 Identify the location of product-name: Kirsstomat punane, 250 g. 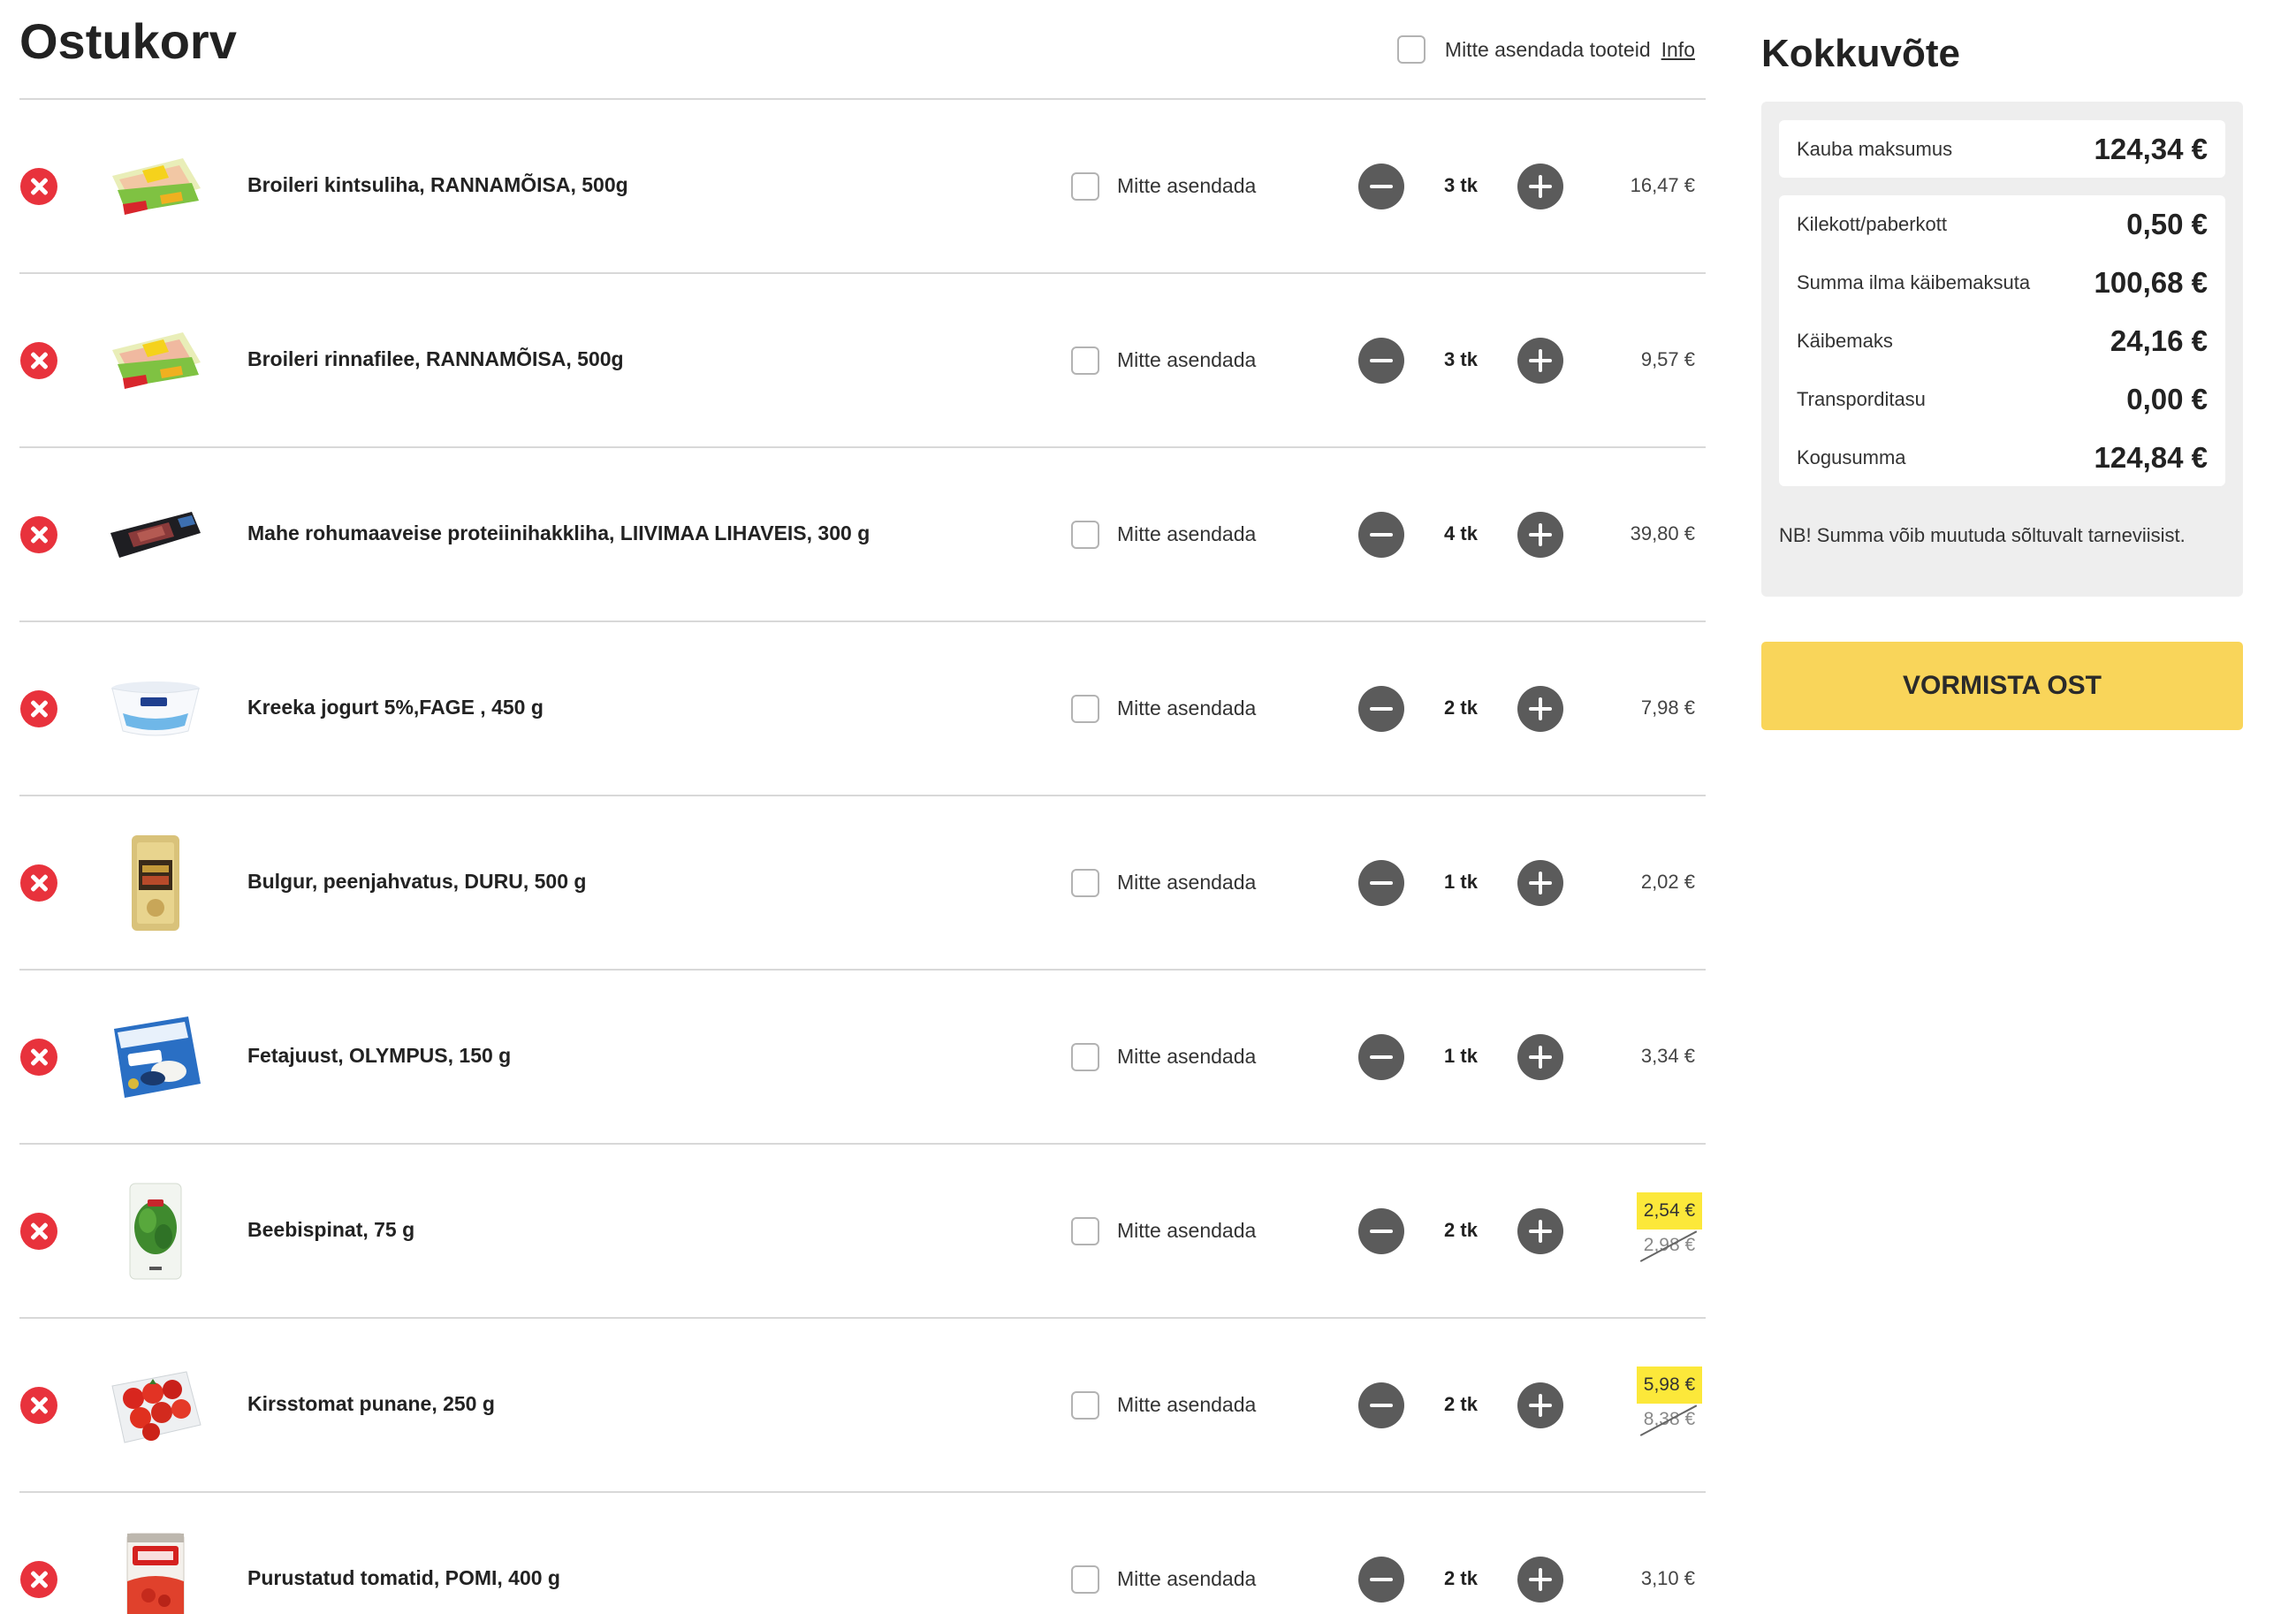
(371, 1404).